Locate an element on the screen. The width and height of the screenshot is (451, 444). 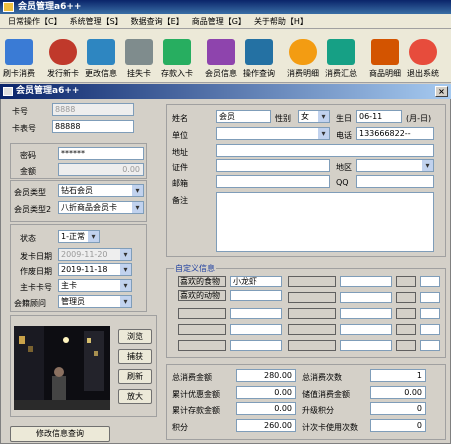
total-count-label: 总消费次数 is located at coordinates (322, 377).